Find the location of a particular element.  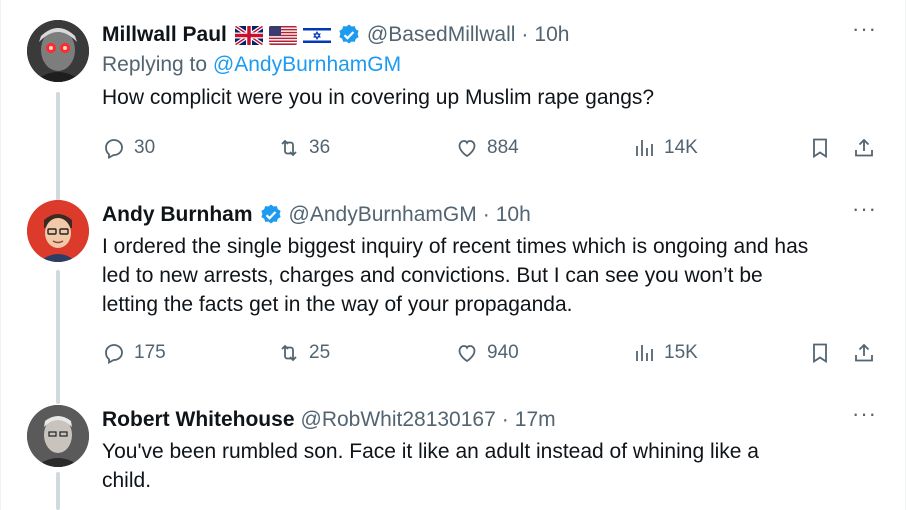

author-name: Andy Burnham is located at coordinates (177, 215).